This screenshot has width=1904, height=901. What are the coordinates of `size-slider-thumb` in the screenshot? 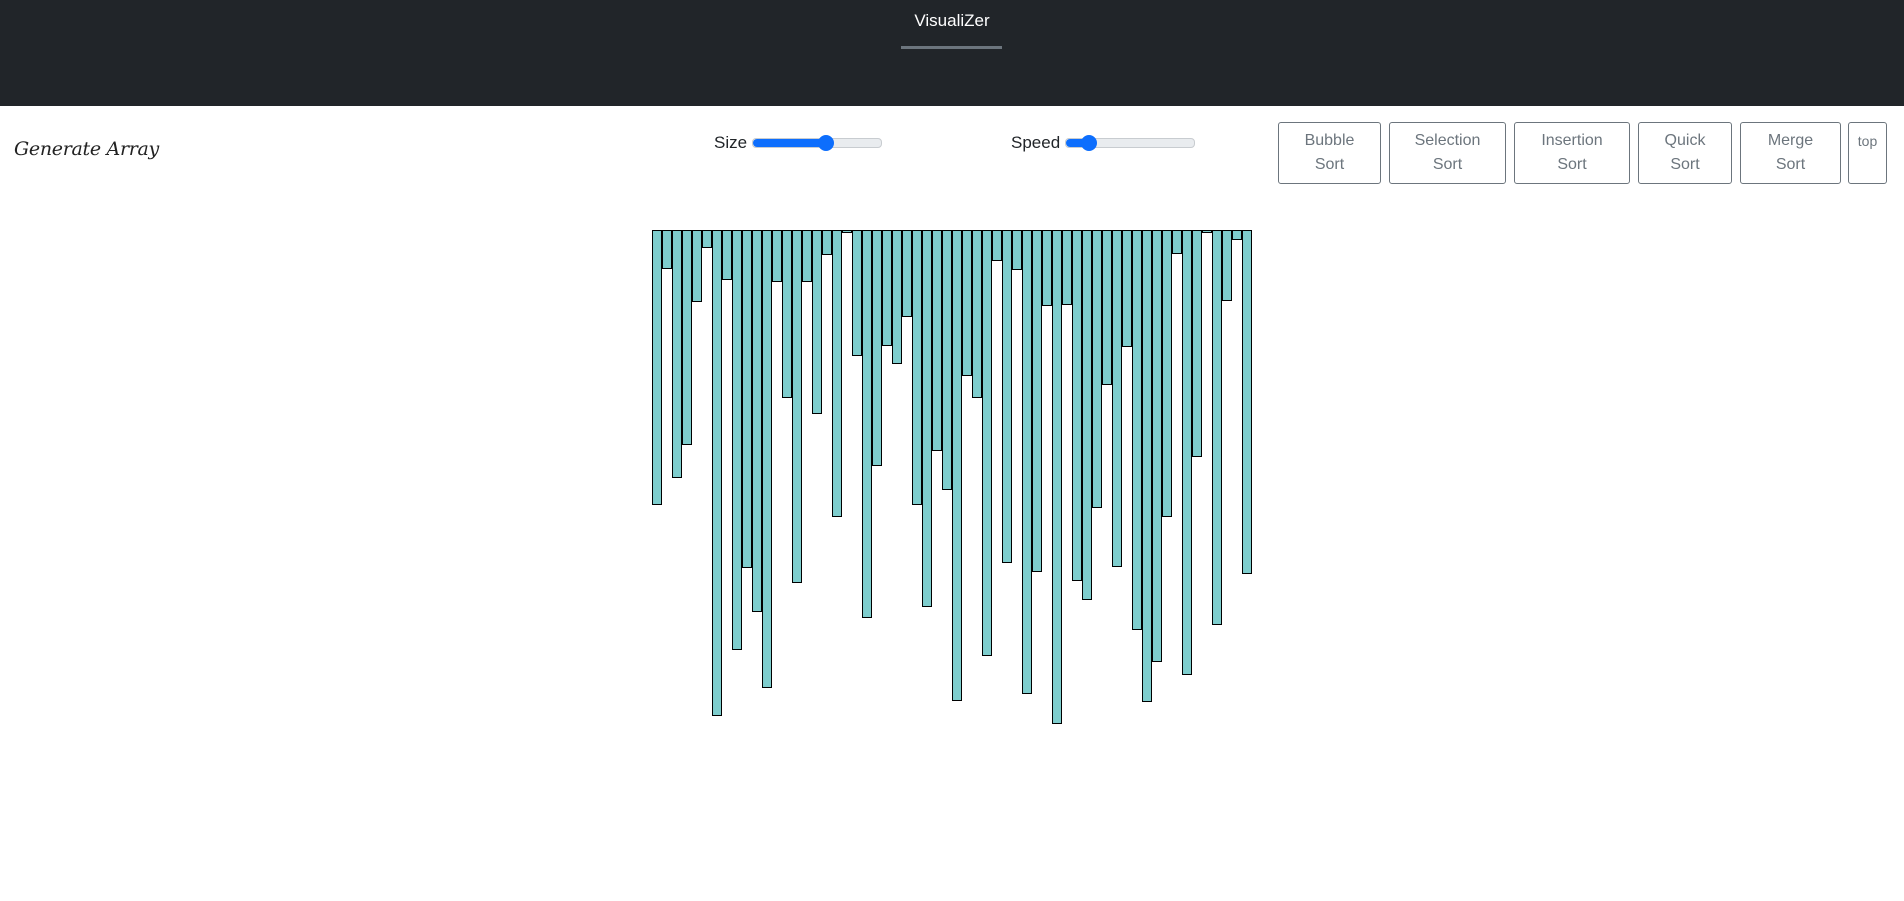 It's located at (826, 143).